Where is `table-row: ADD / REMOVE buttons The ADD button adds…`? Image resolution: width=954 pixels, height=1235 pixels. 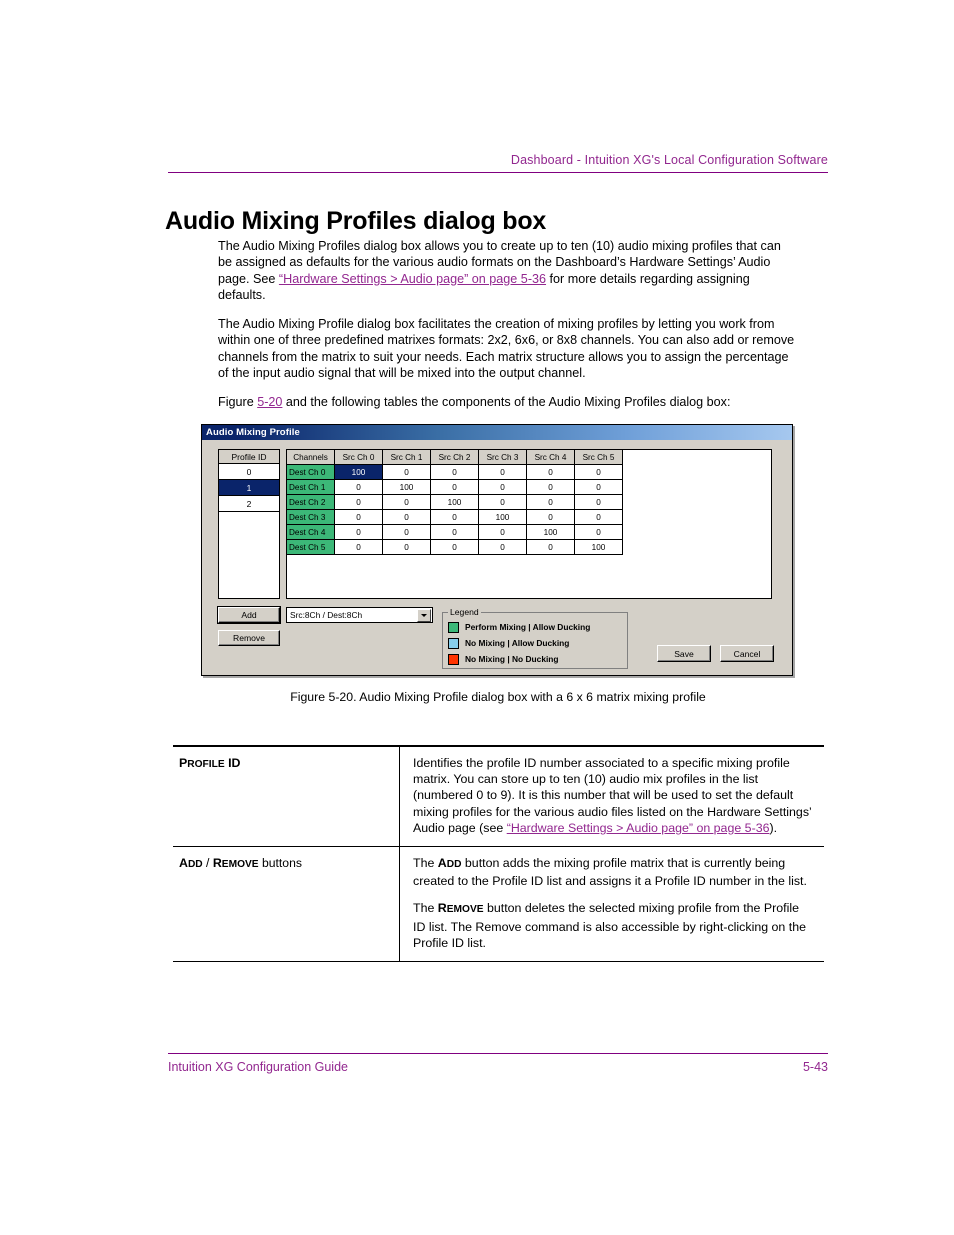 table-row: ADD / REMOVE buttons The ADD button adds… is located at coordinates (498, 904).